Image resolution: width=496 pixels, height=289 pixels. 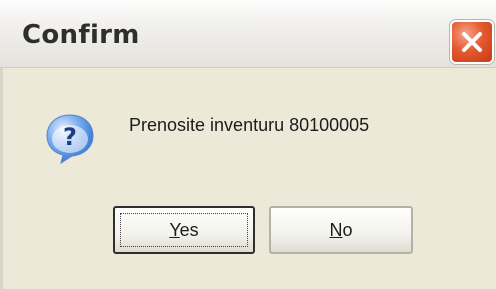 I want to click on no-accelerator: N, so click(x=336, y=230).